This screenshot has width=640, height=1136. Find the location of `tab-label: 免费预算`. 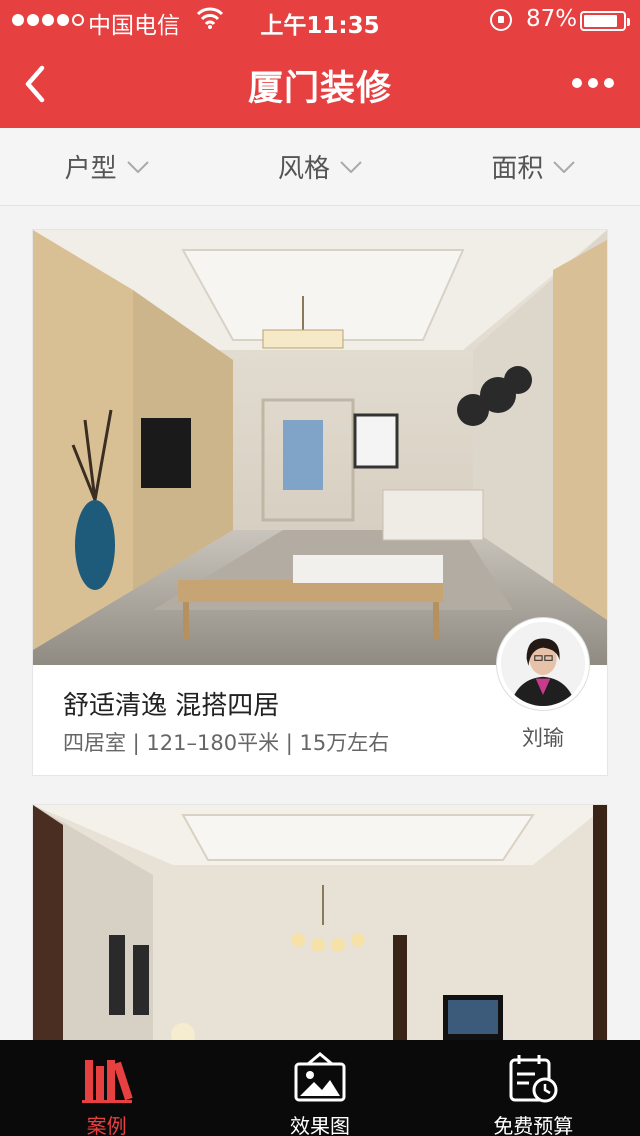

tab-label: 免费预算 is located at coordinates (533, 1125).